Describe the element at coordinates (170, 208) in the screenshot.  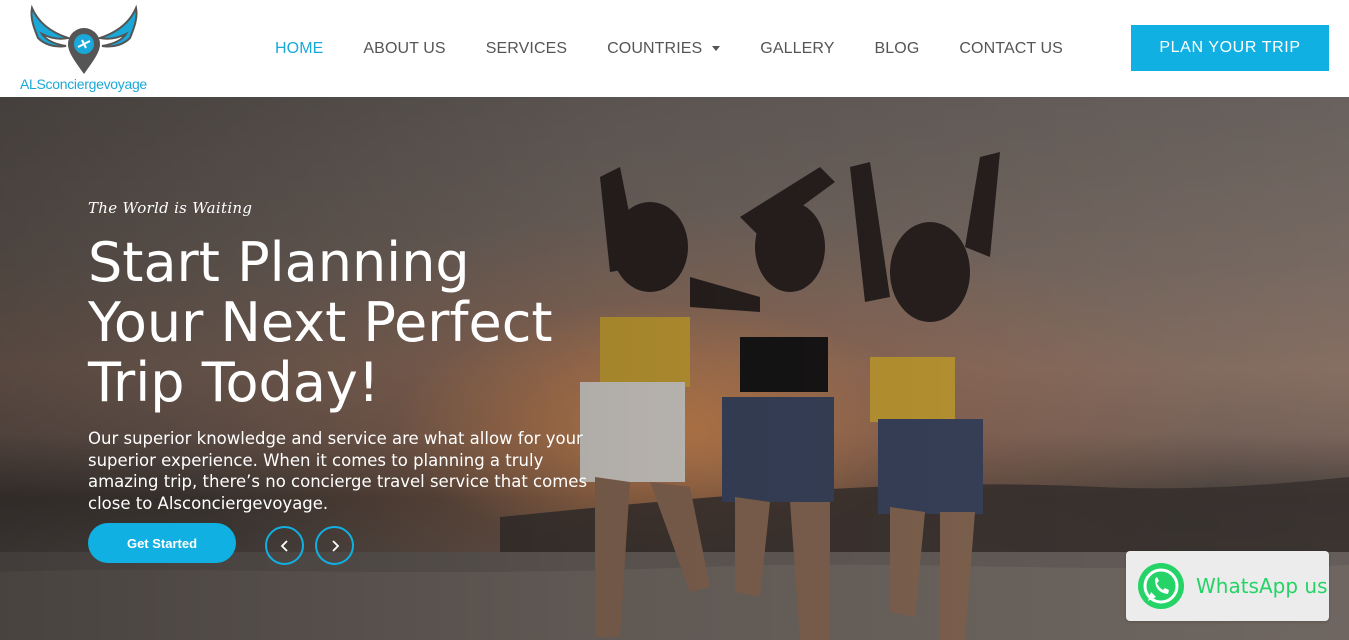
I see `hero-tagline: The World is Waiting` at that location.